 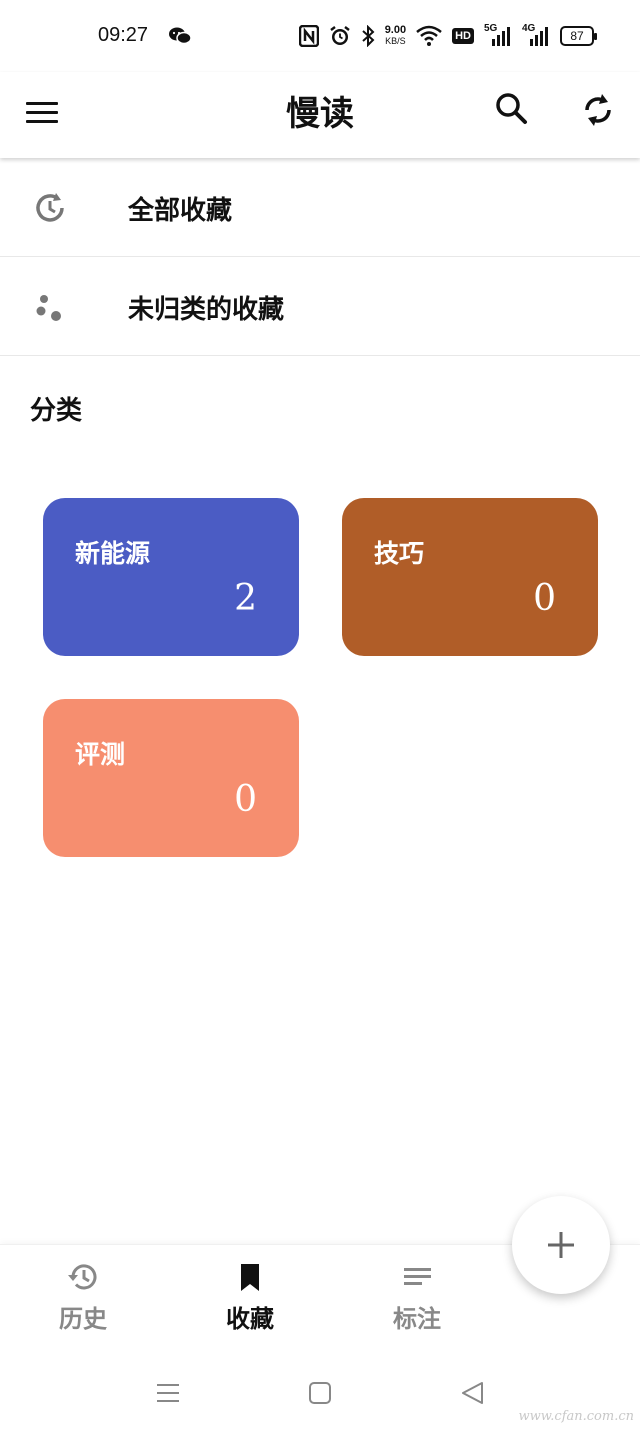 I want to click on nav-label: 标注, so click(x=417, y=1318).